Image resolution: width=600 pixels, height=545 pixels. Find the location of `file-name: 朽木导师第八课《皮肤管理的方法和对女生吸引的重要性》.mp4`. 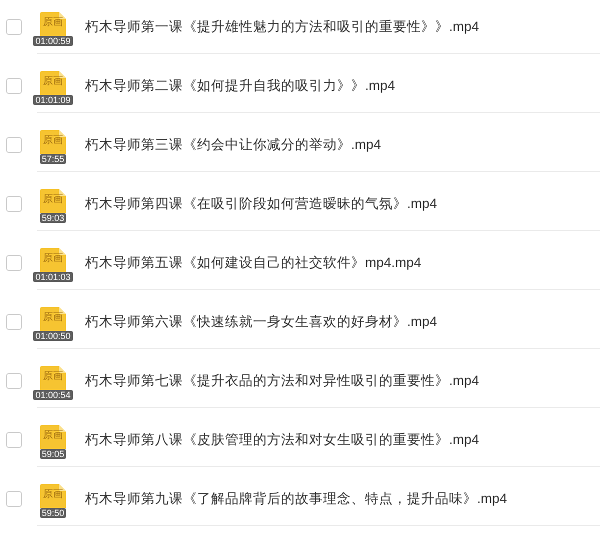

file-name: 朽木导师第八课《皮肤管理的方法和对女生吸引的重要性》.mp4 is located at coordinates (282, 440).